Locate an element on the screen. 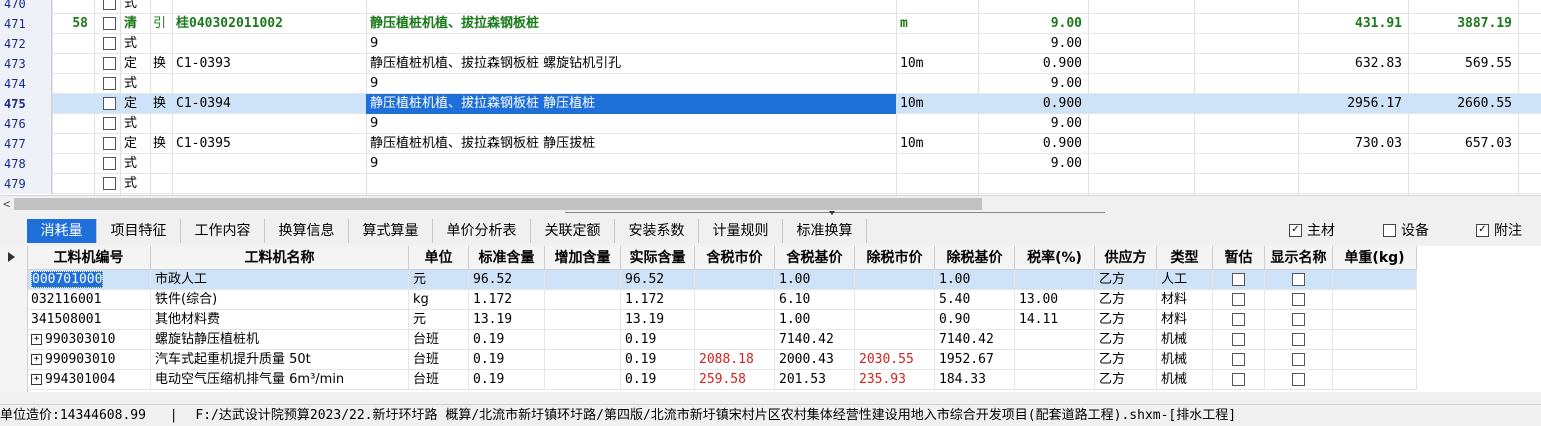 The image size is (1541, 426). table-row: 470 式 is located at coordinates (770, 7).